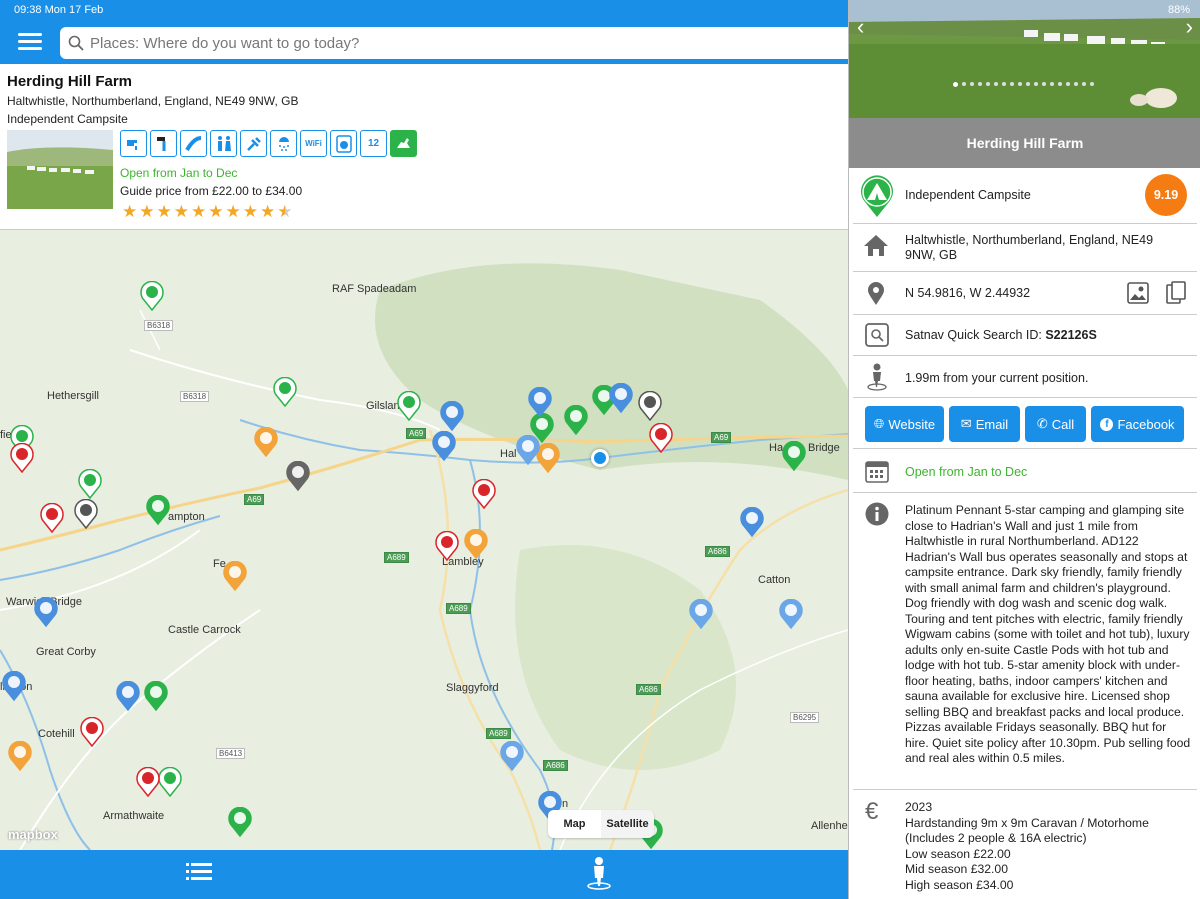 This screenshot has height=899, width=1200. I want to click on road-label: A69, so click(254, 499).